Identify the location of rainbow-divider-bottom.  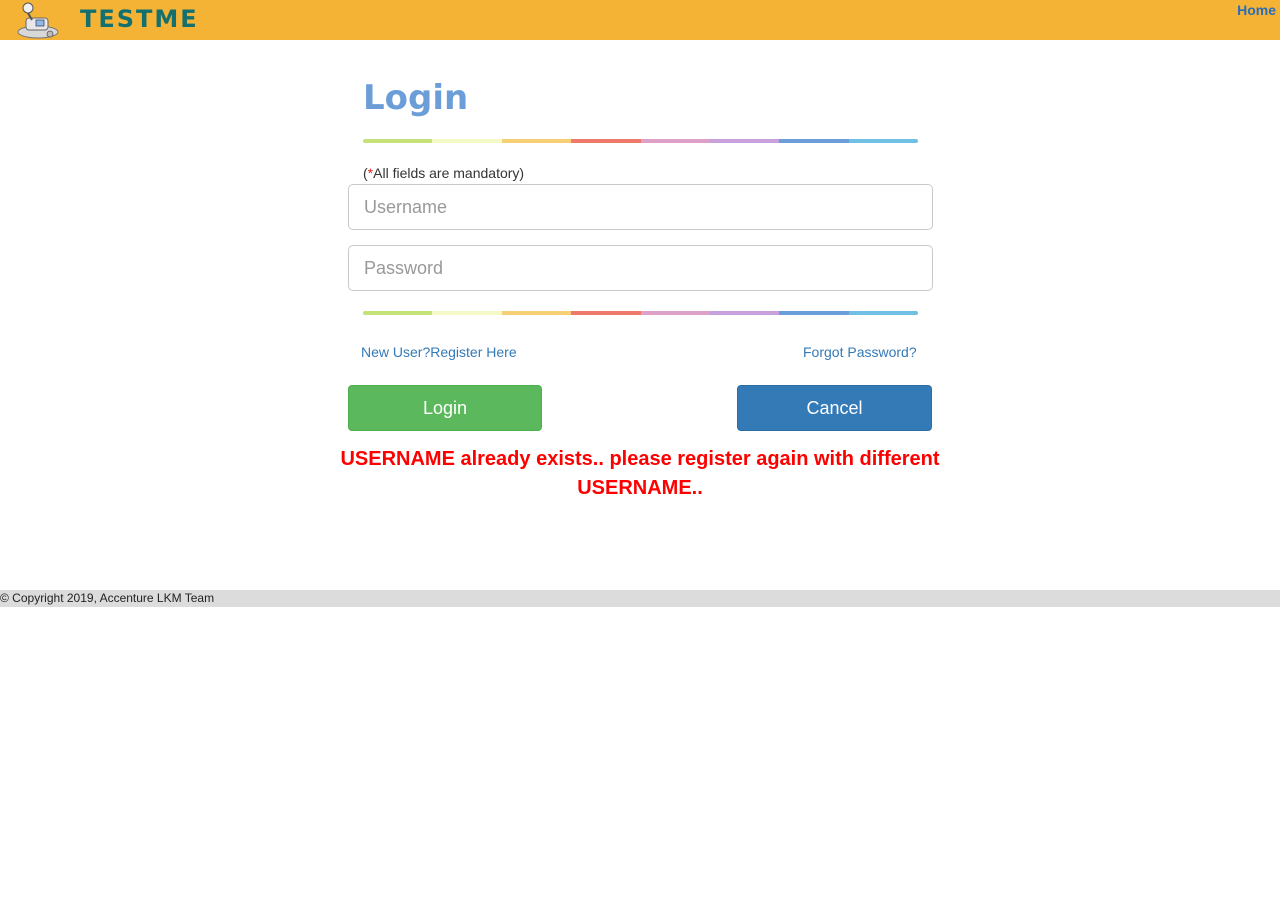
(640, 313).